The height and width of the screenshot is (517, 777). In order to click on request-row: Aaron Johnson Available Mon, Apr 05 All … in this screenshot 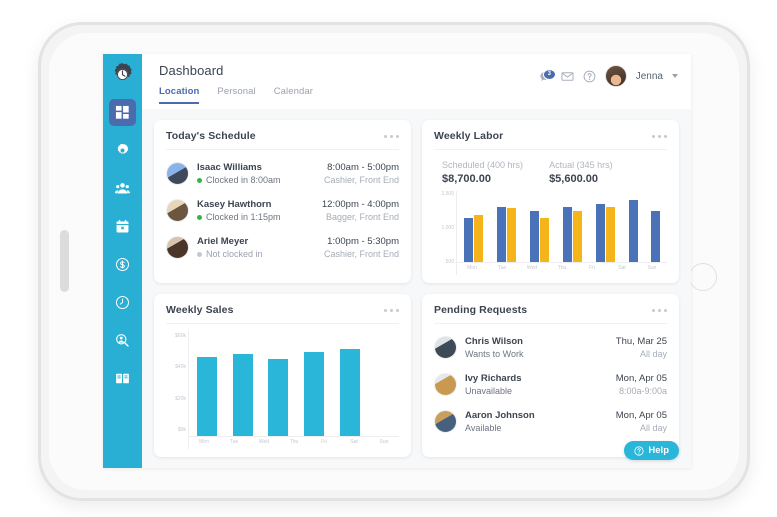, I will do `click(550, 421)`.